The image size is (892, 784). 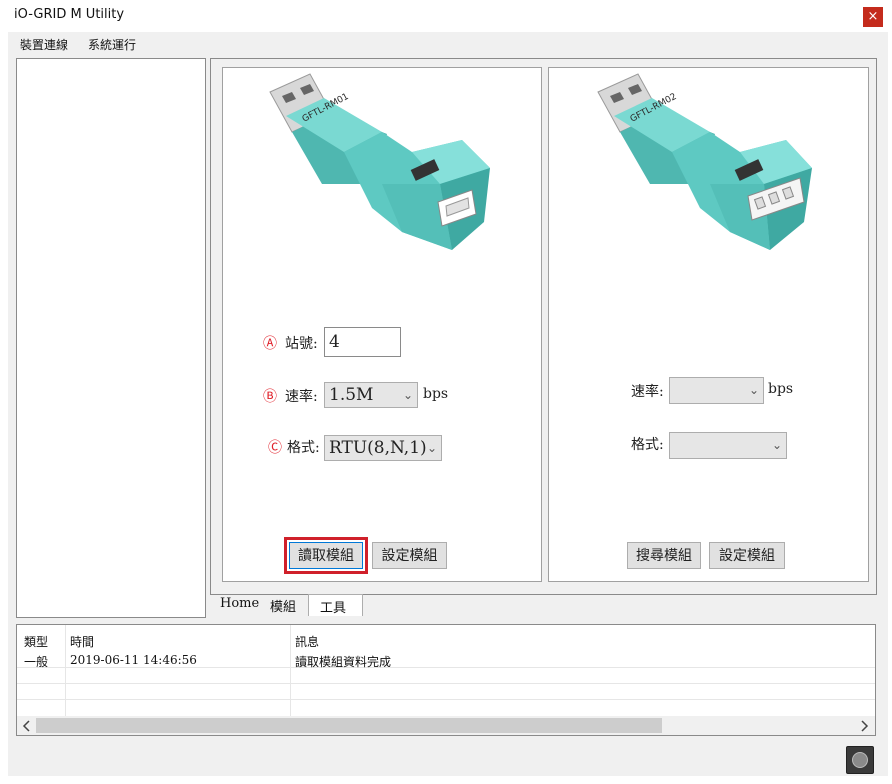 What do you see at coordinates (781, 389) in the screenshot?
I see `baud-unit-rm02: bps` at bounding box center [781, 389].